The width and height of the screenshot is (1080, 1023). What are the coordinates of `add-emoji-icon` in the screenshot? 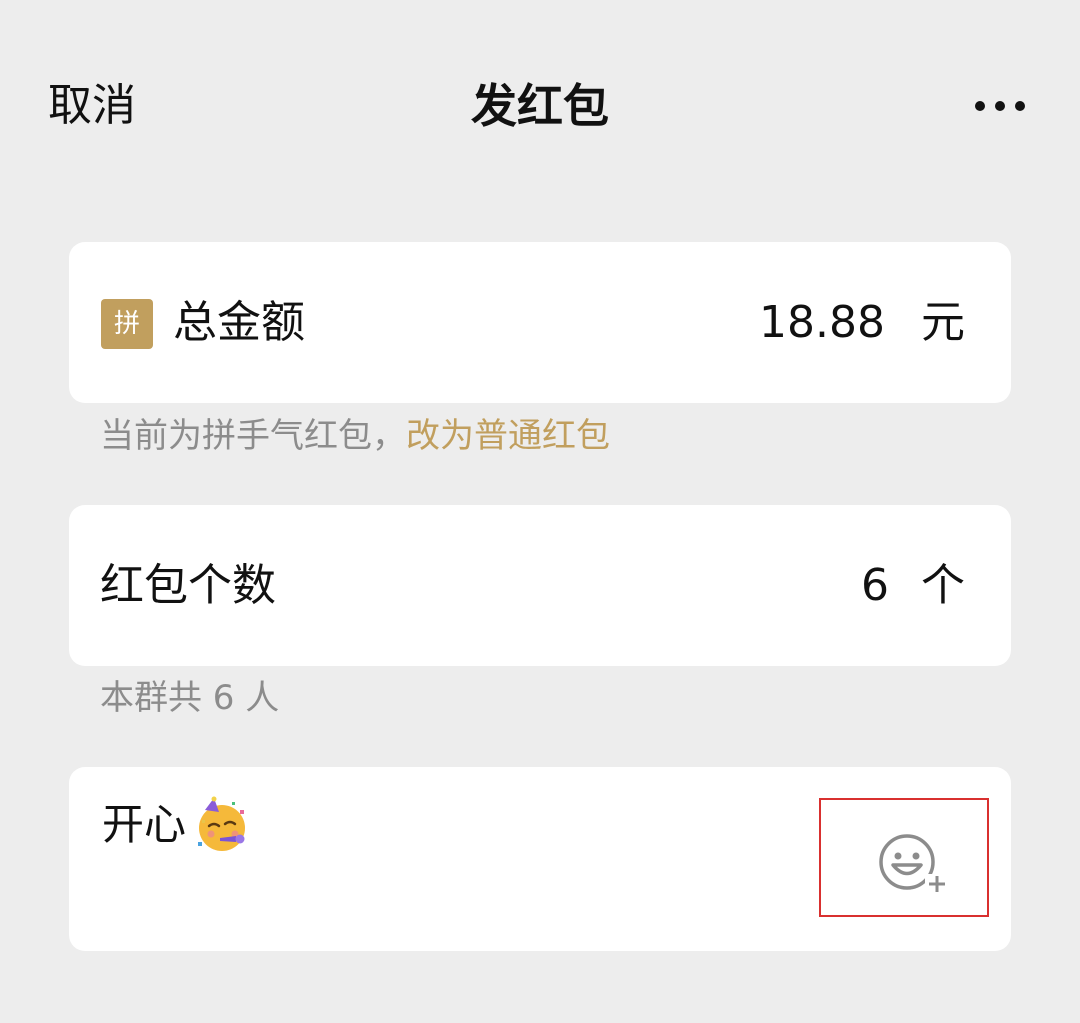 It's located at (914, 864).